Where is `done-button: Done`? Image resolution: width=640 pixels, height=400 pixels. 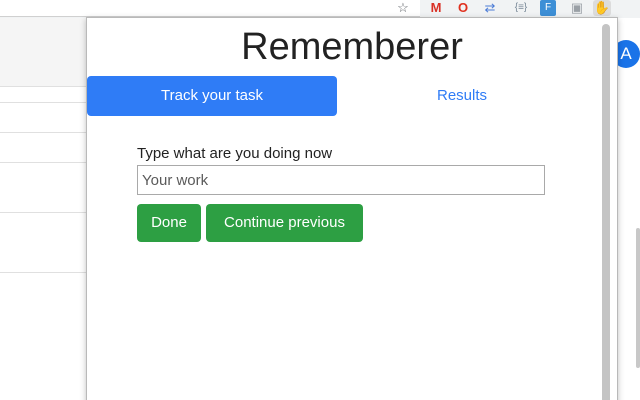 done-button: Done is located at coordinates (169, 223).